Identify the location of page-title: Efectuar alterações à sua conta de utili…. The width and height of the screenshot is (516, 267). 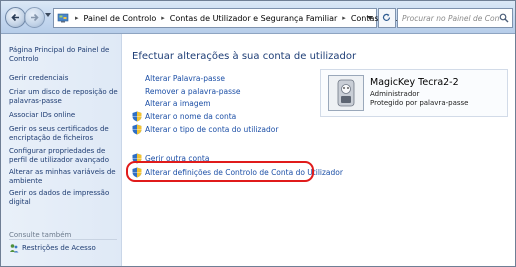
(244, 56).